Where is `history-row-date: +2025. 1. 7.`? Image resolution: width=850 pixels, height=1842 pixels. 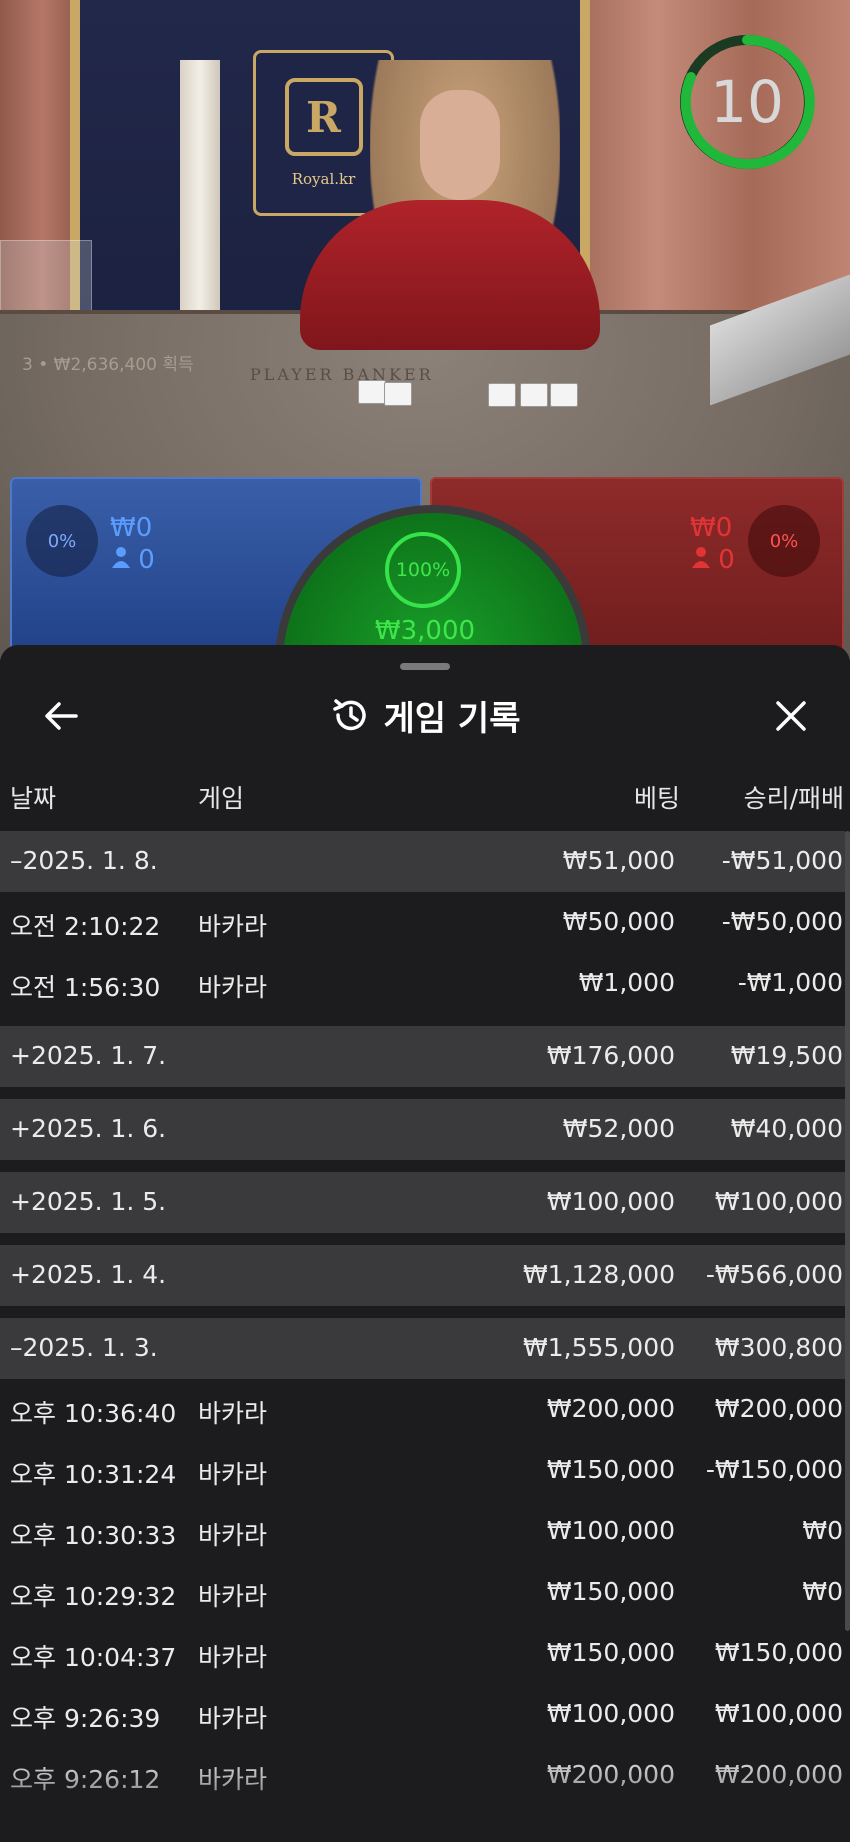 history-row-date: +2025. 1. 7. is located at coordinates (88, 1055).